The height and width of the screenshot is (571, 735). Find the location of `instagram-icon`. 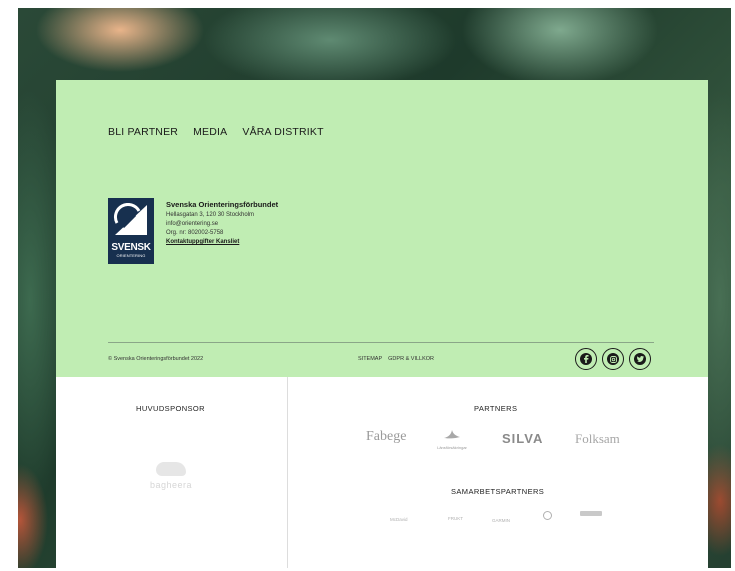

instagram-icon is located at coordinates (613, 359).